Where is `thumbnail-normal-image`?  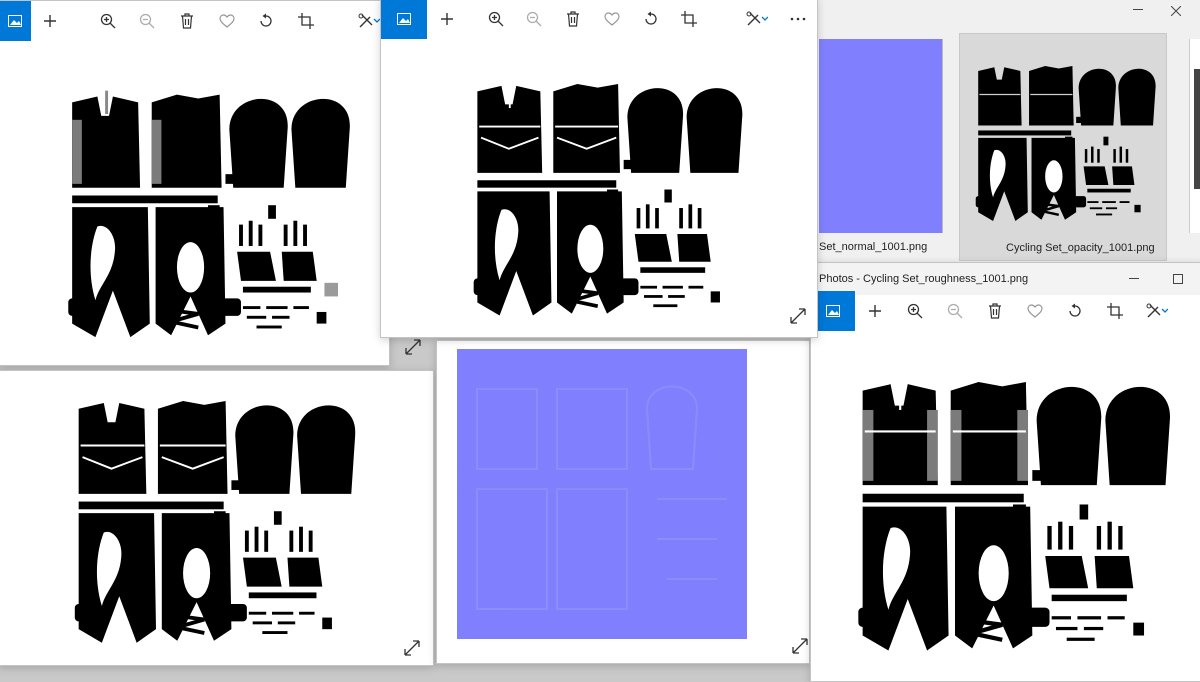
thumbnail-normal-image is located at coordinates (881, 136).